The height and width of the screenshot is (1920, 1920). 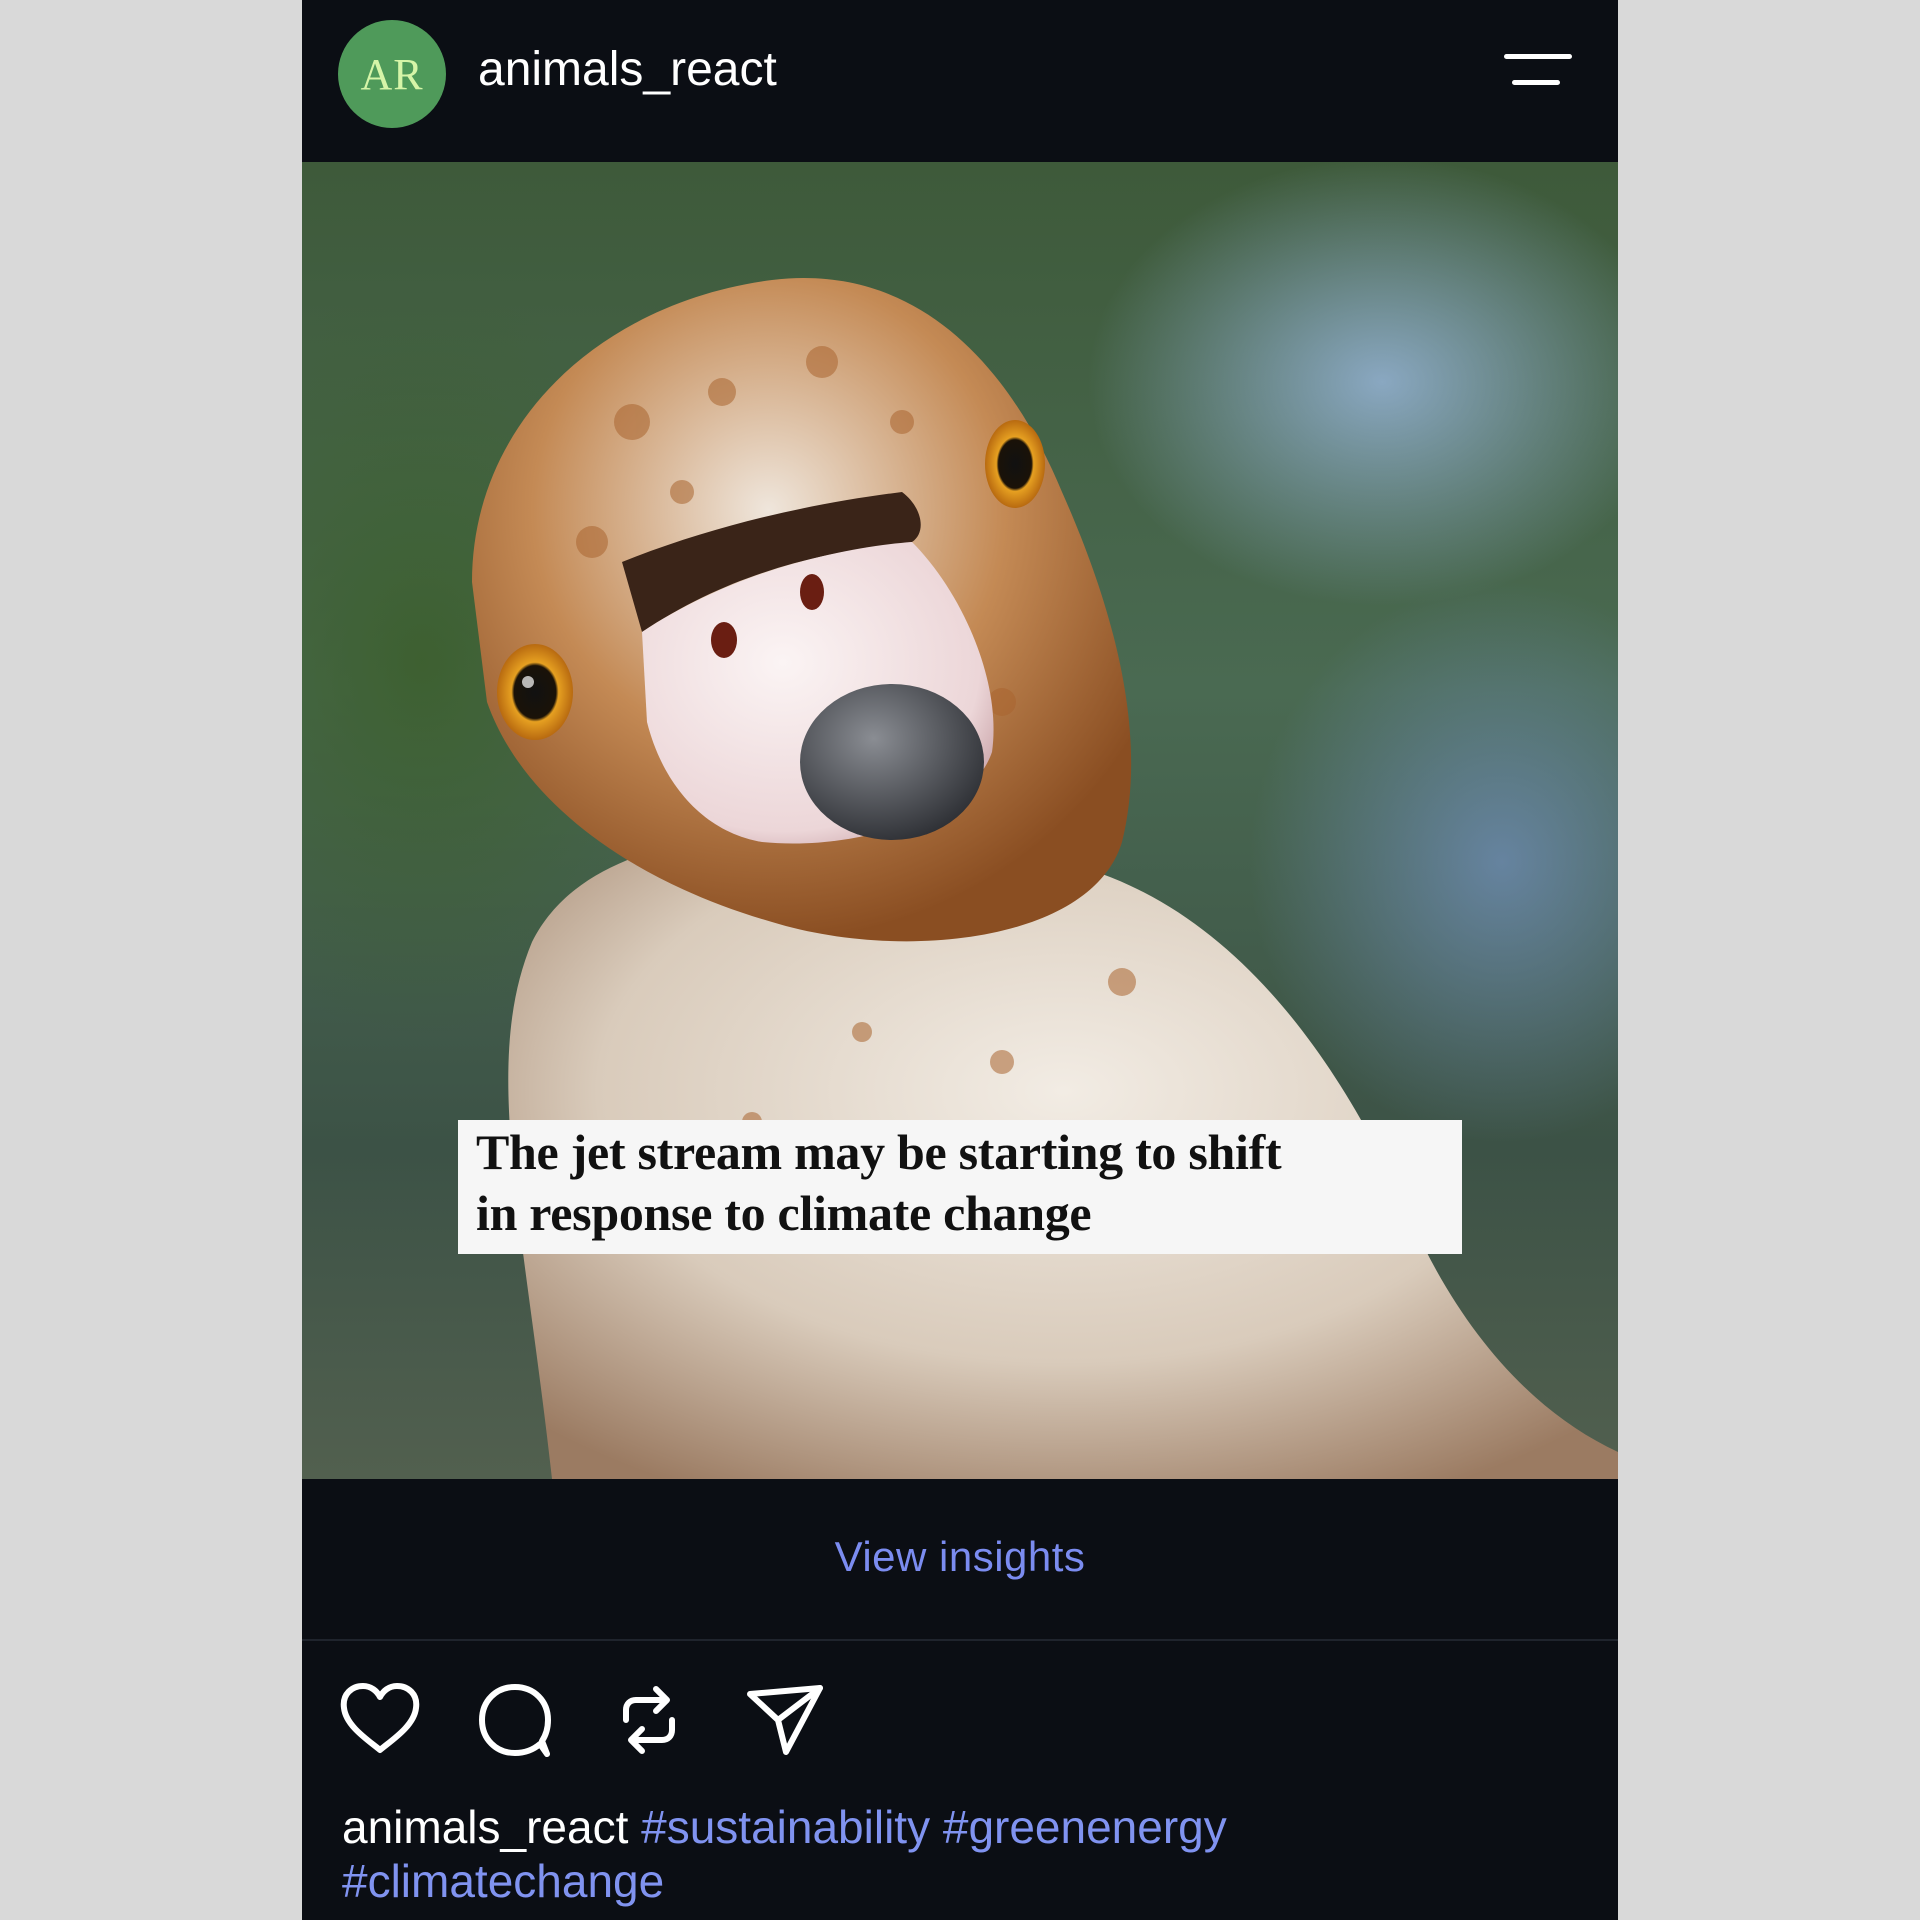 I want to click on send-icon-svg, so click(x=785, y=1720).